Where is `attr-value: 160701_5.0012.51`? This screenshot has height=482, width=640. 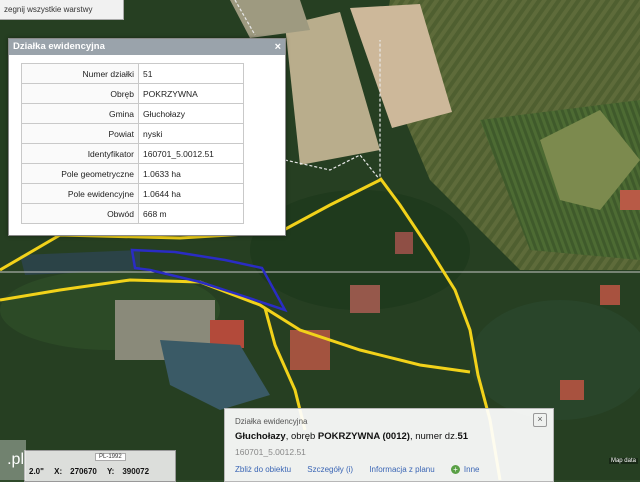
attr-value: 160701_5.0012.51 is located at coordinates (191, 153).